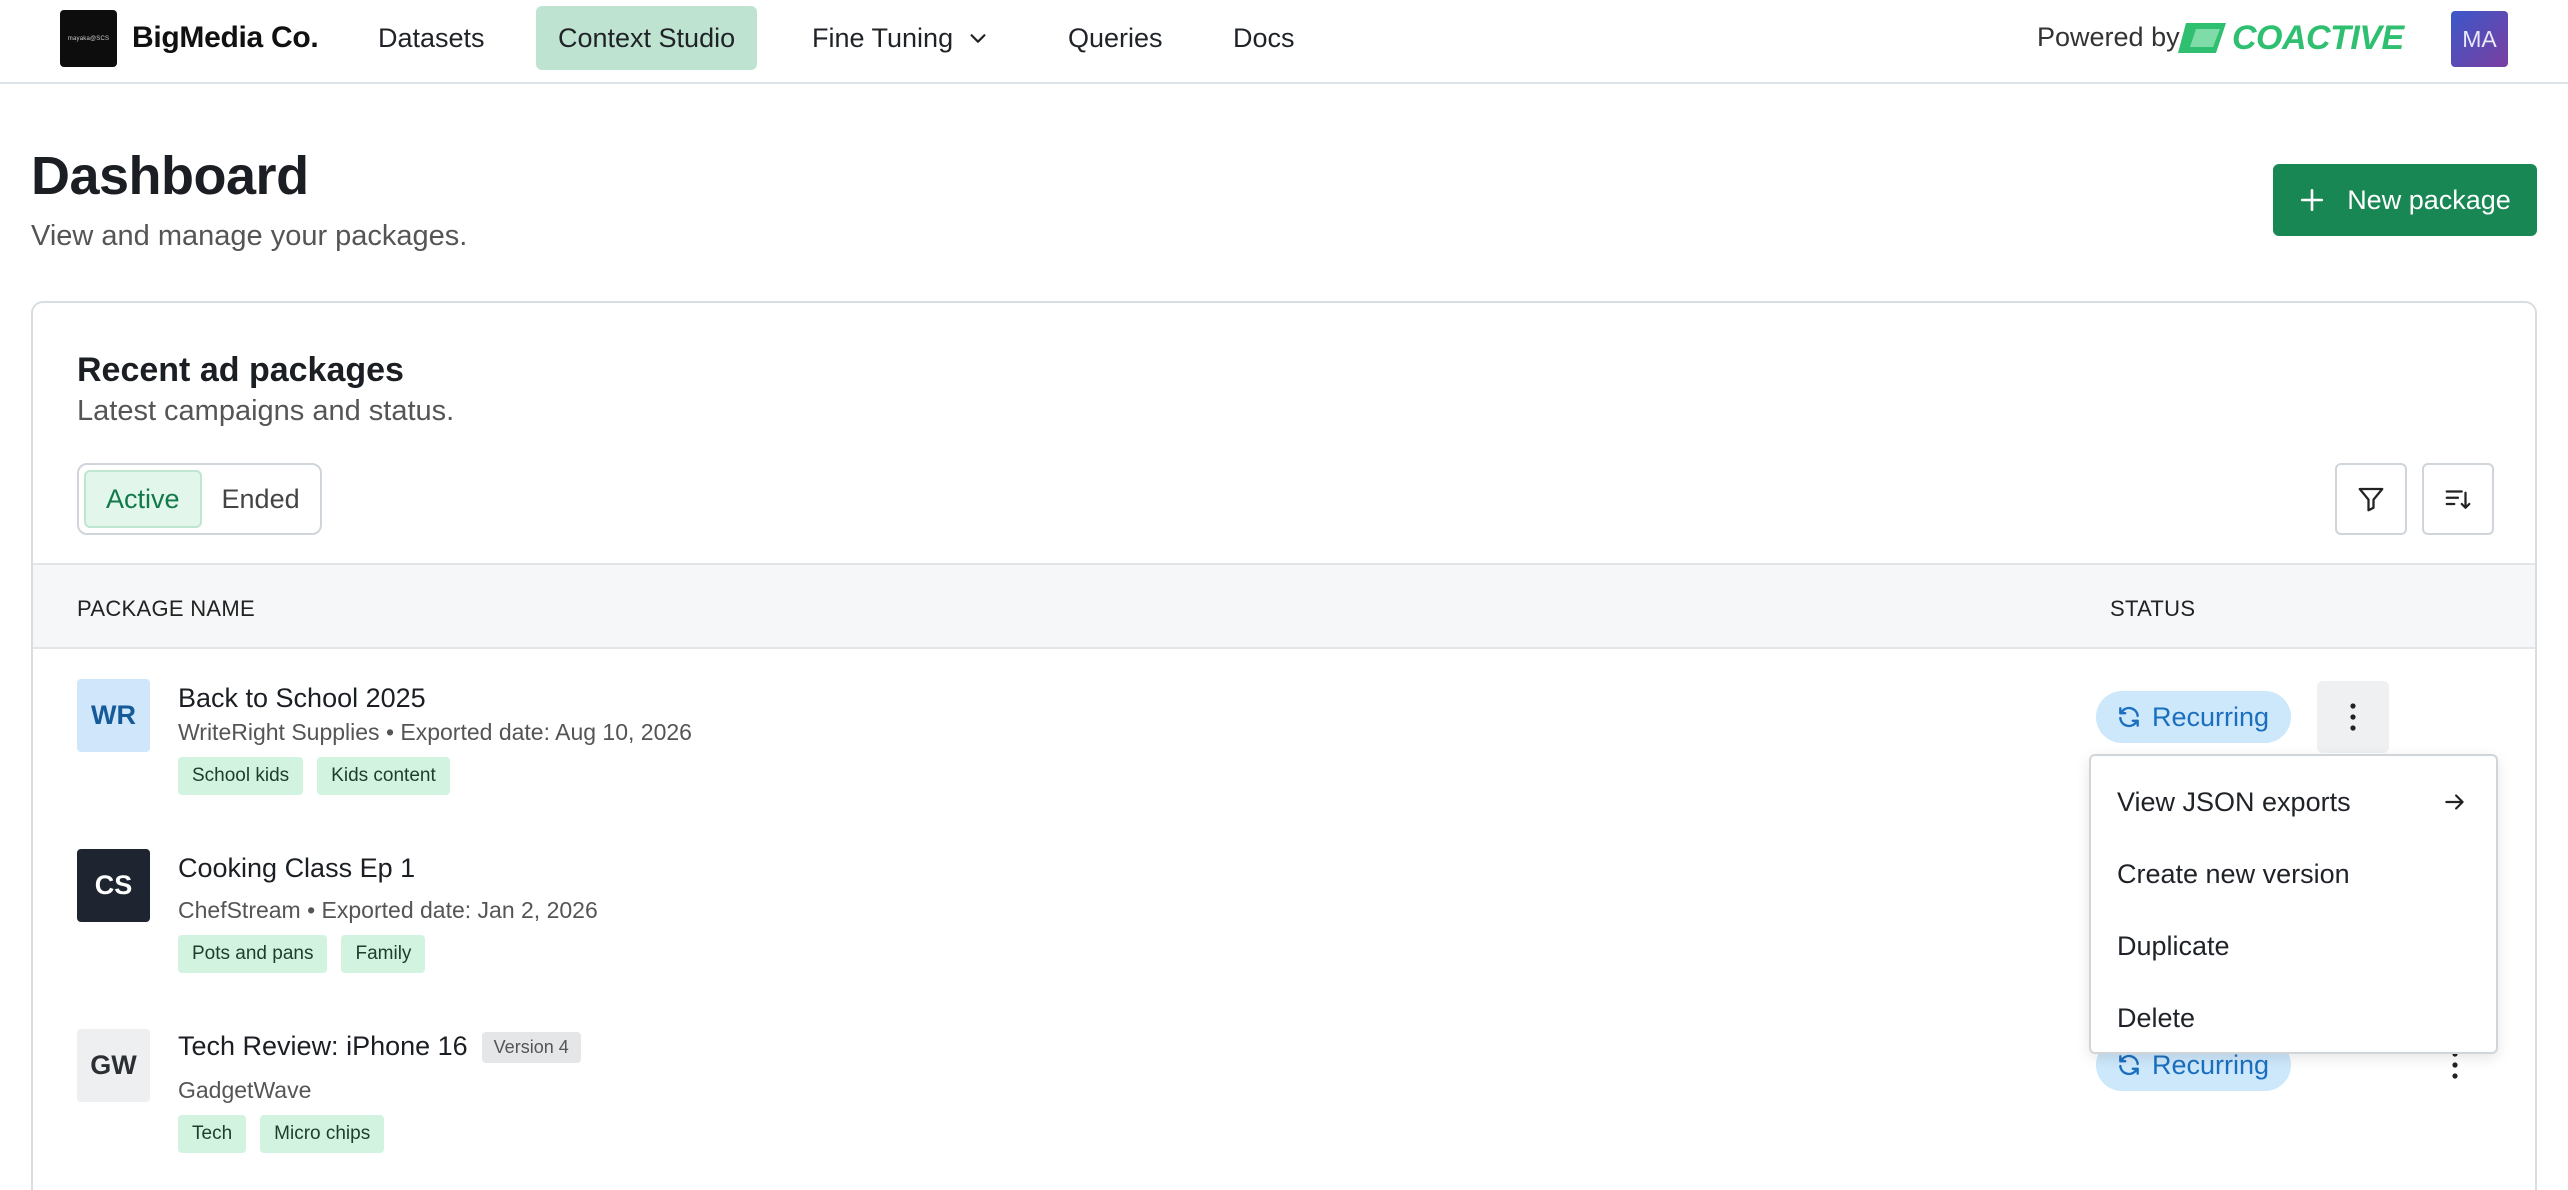  Describe the element at coordinates (2152, 609) in the screenshot. I see `column-header-status: STATUS` at that location.